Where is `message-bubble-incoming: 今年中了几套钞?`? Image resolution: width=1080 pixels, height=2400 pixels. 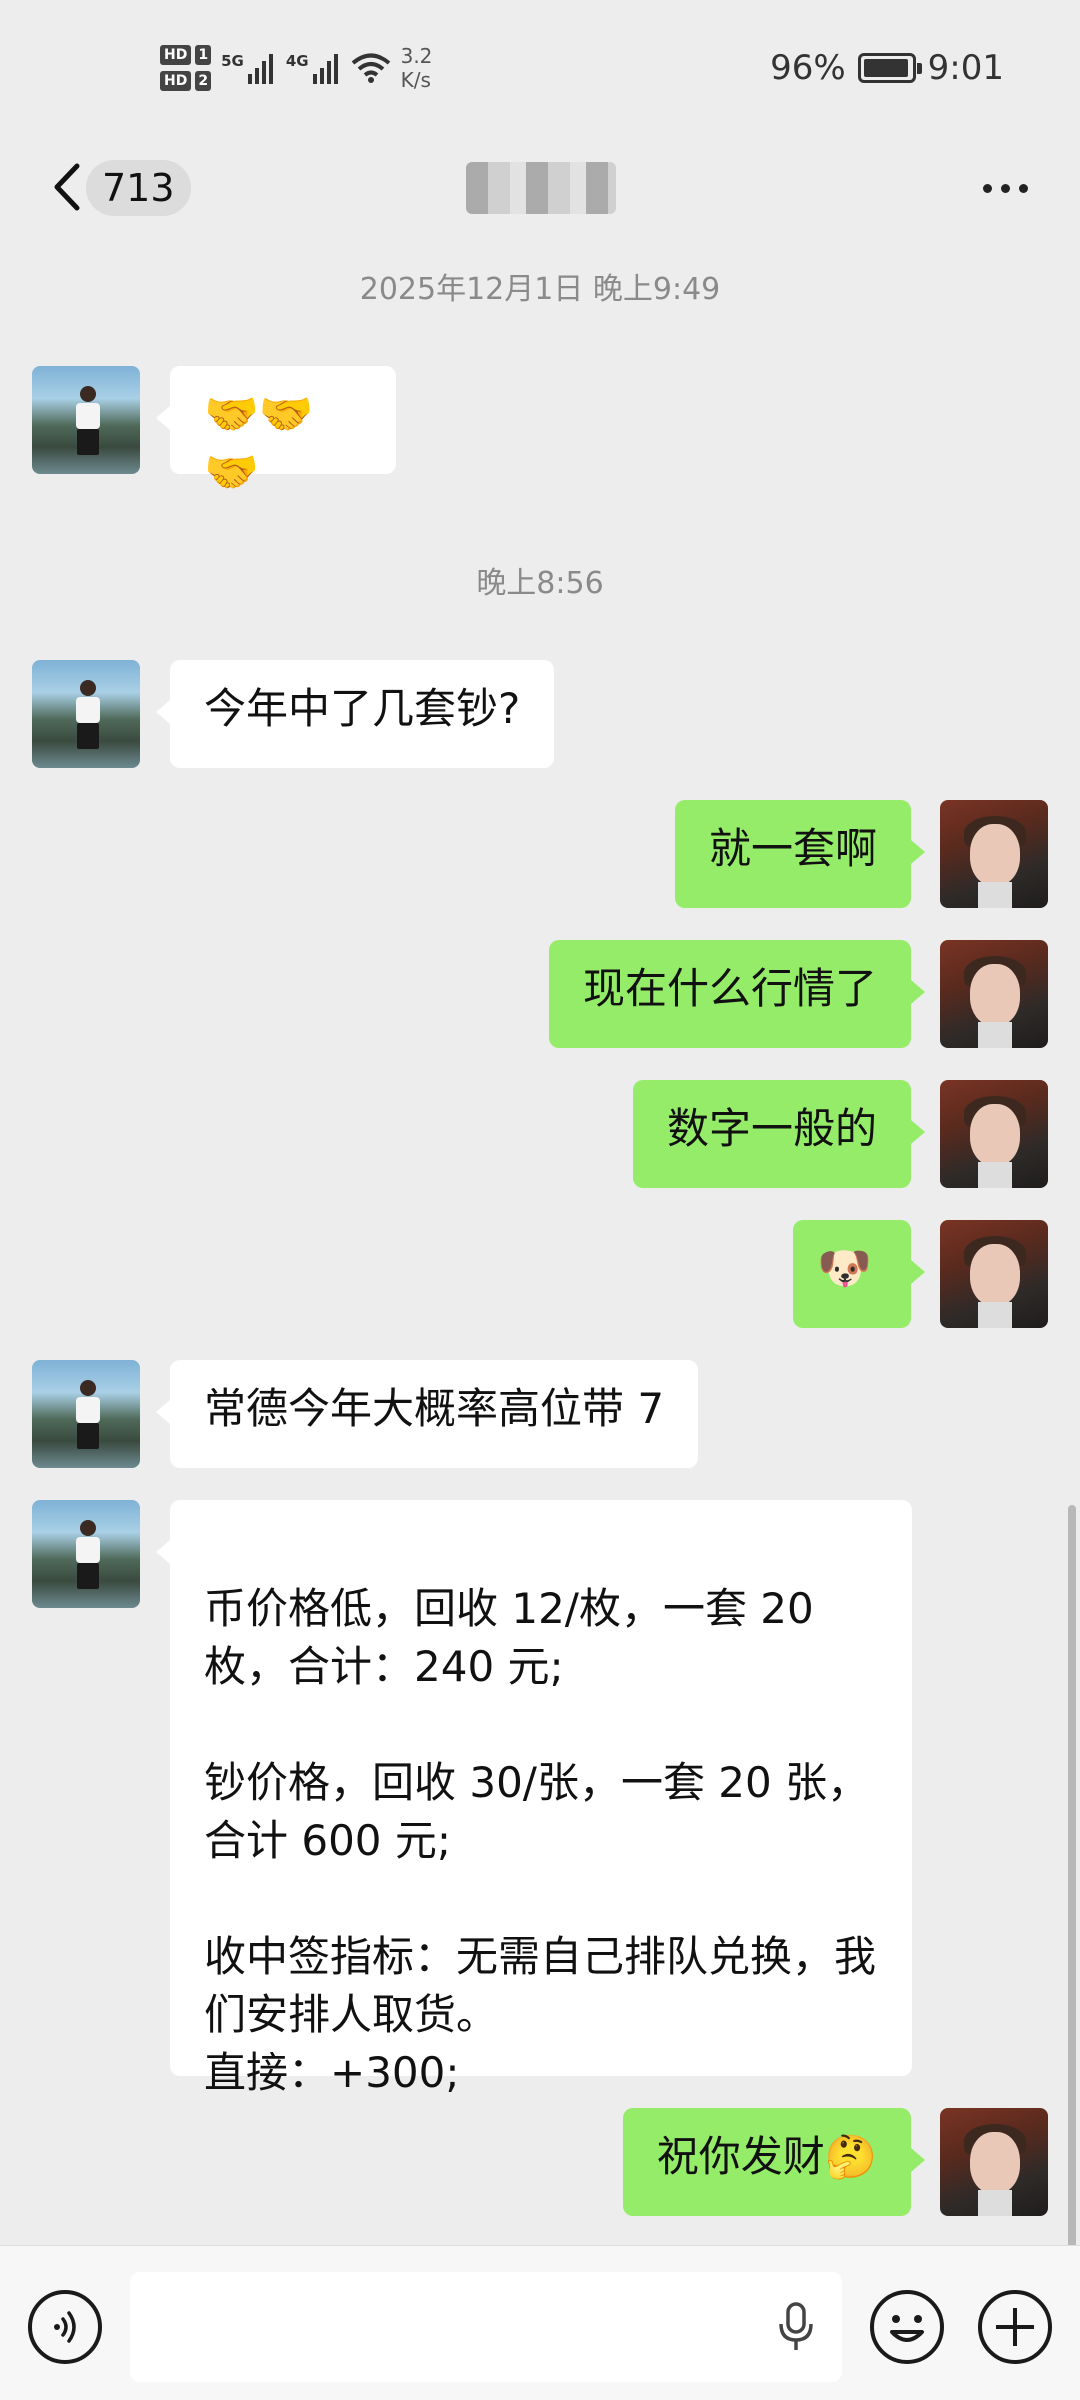
message-bubble-incoming: 今年中了几套钞? is located at coordinates (355, 714).